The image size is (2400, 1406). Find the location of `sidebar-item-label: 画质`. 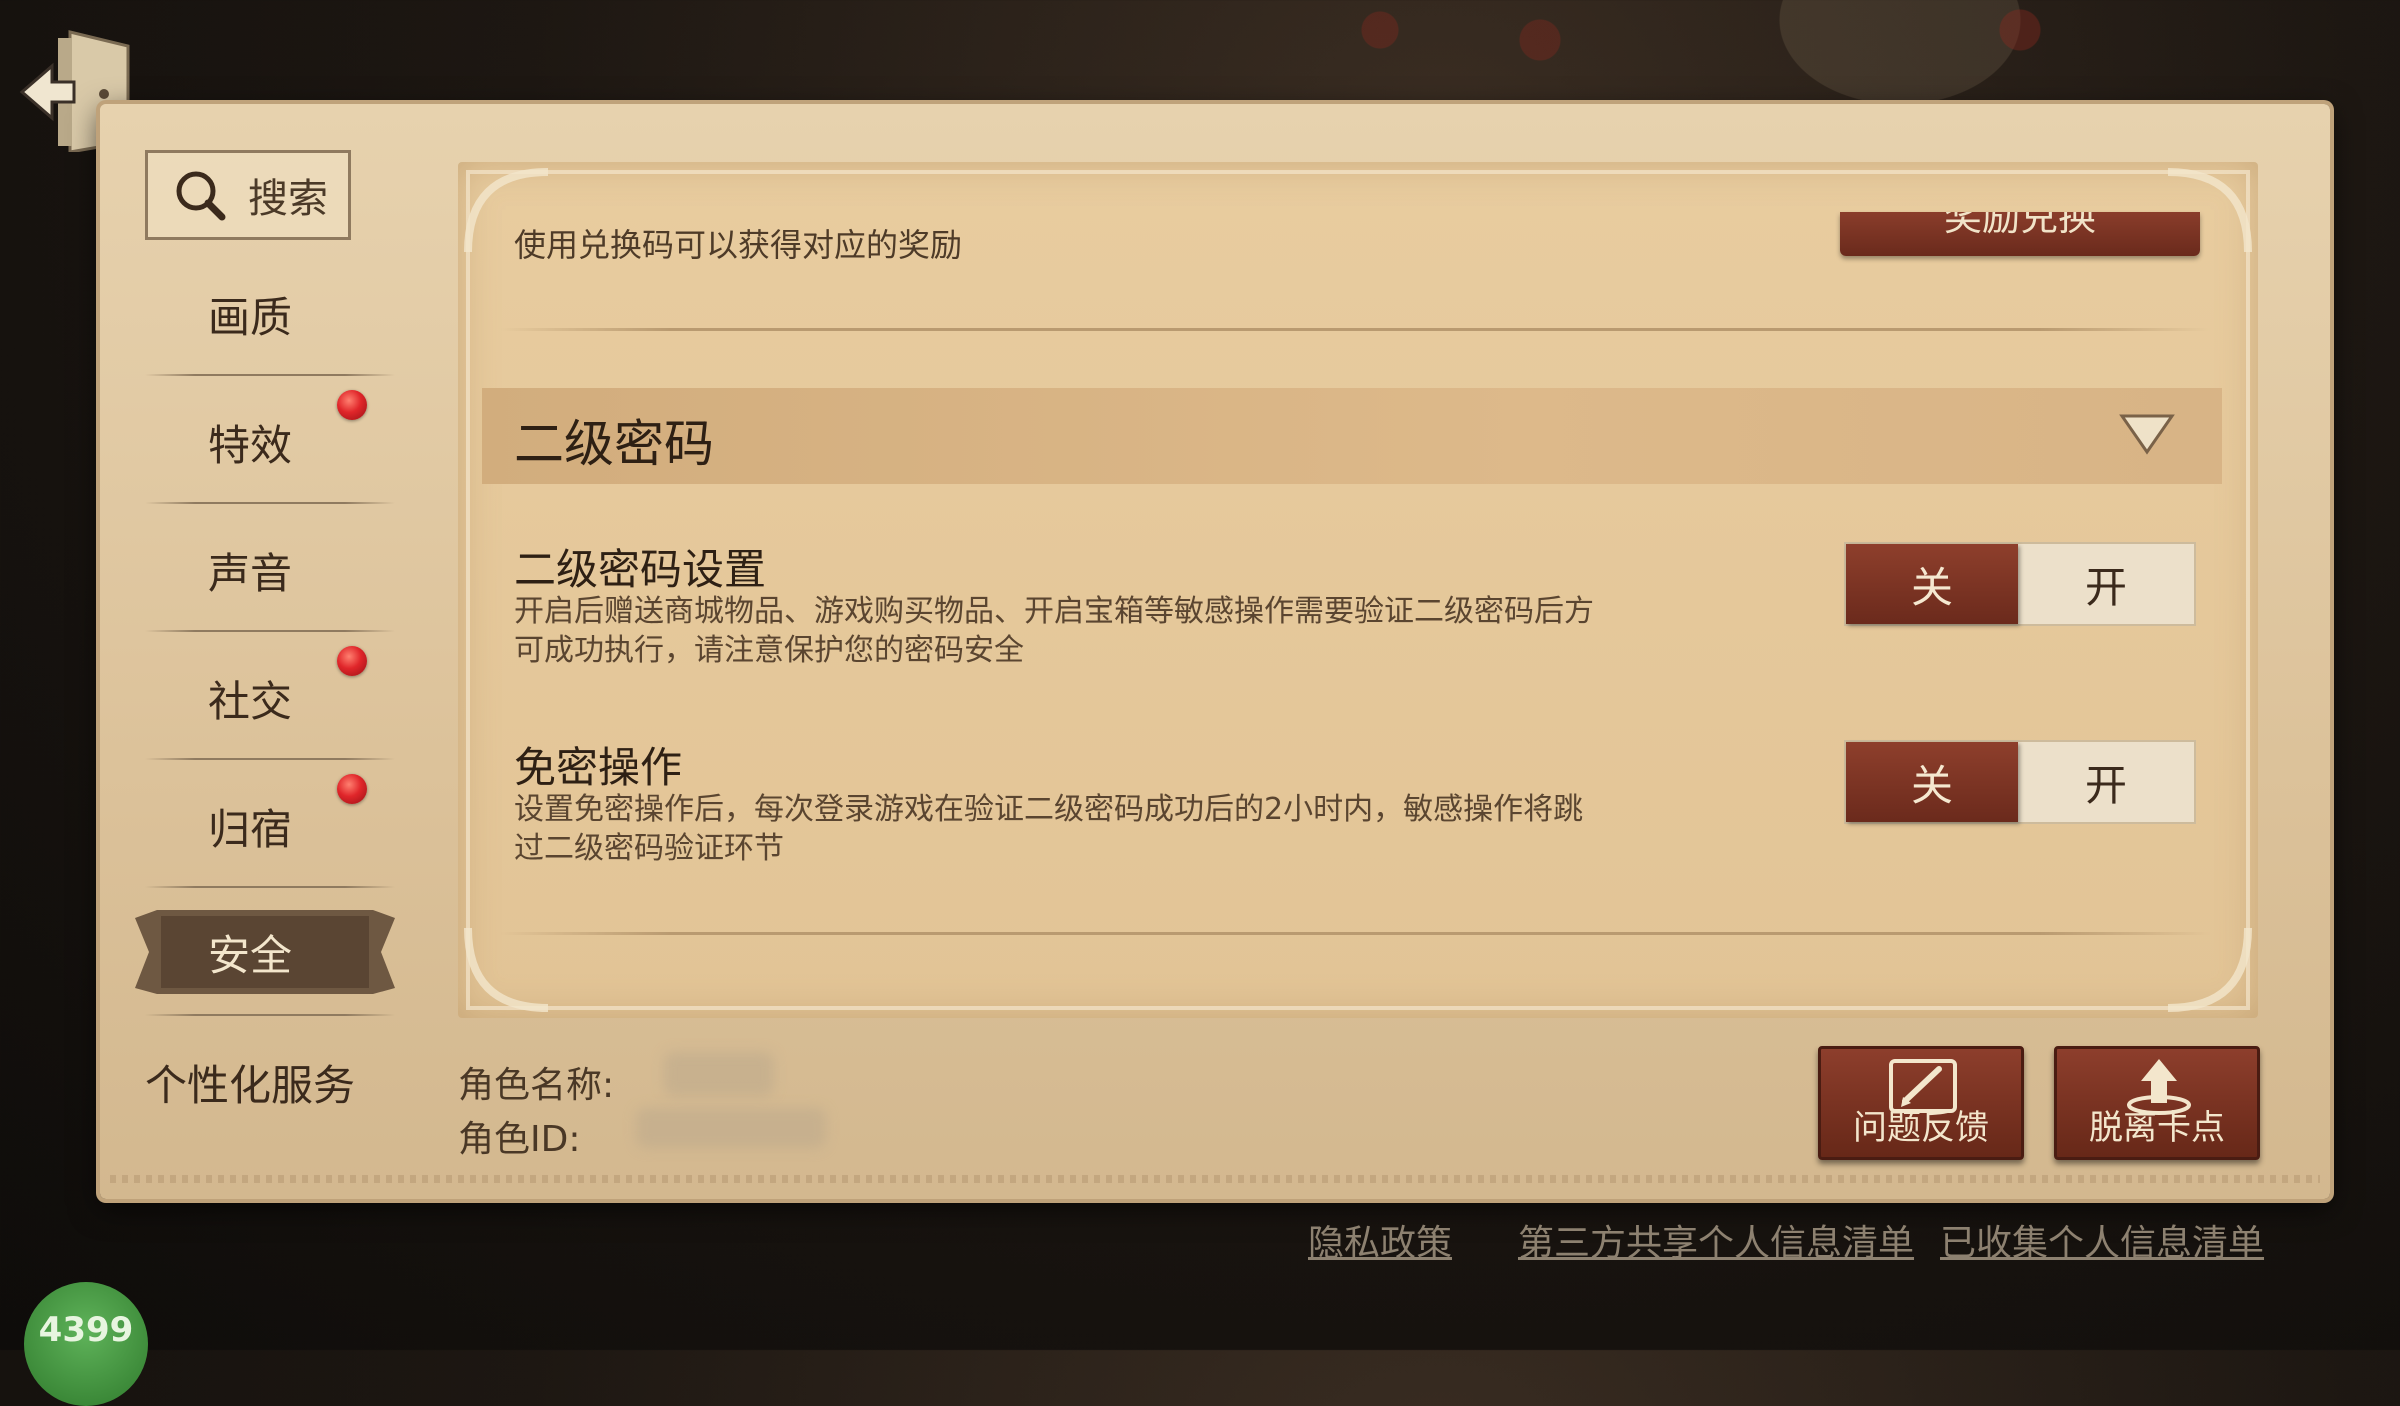

sidebar-item-label: 画质 is located at coordinates (249, 317).